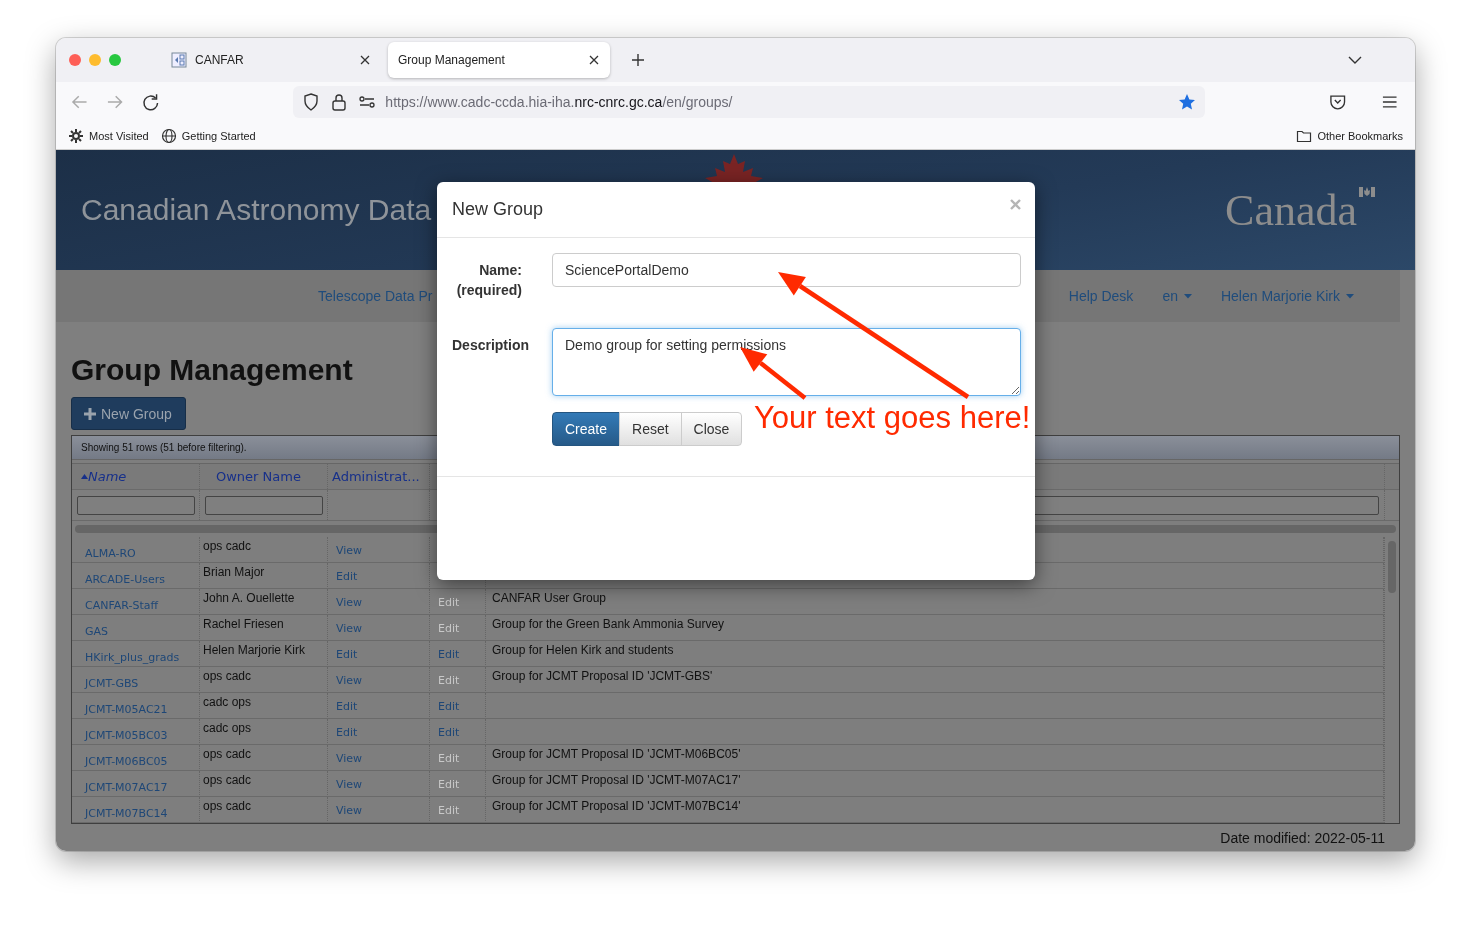 The height and width of the screenshot is (926, 1471). I want to click on group-name-link: JCMT-M07BC14, so click(136, 809).